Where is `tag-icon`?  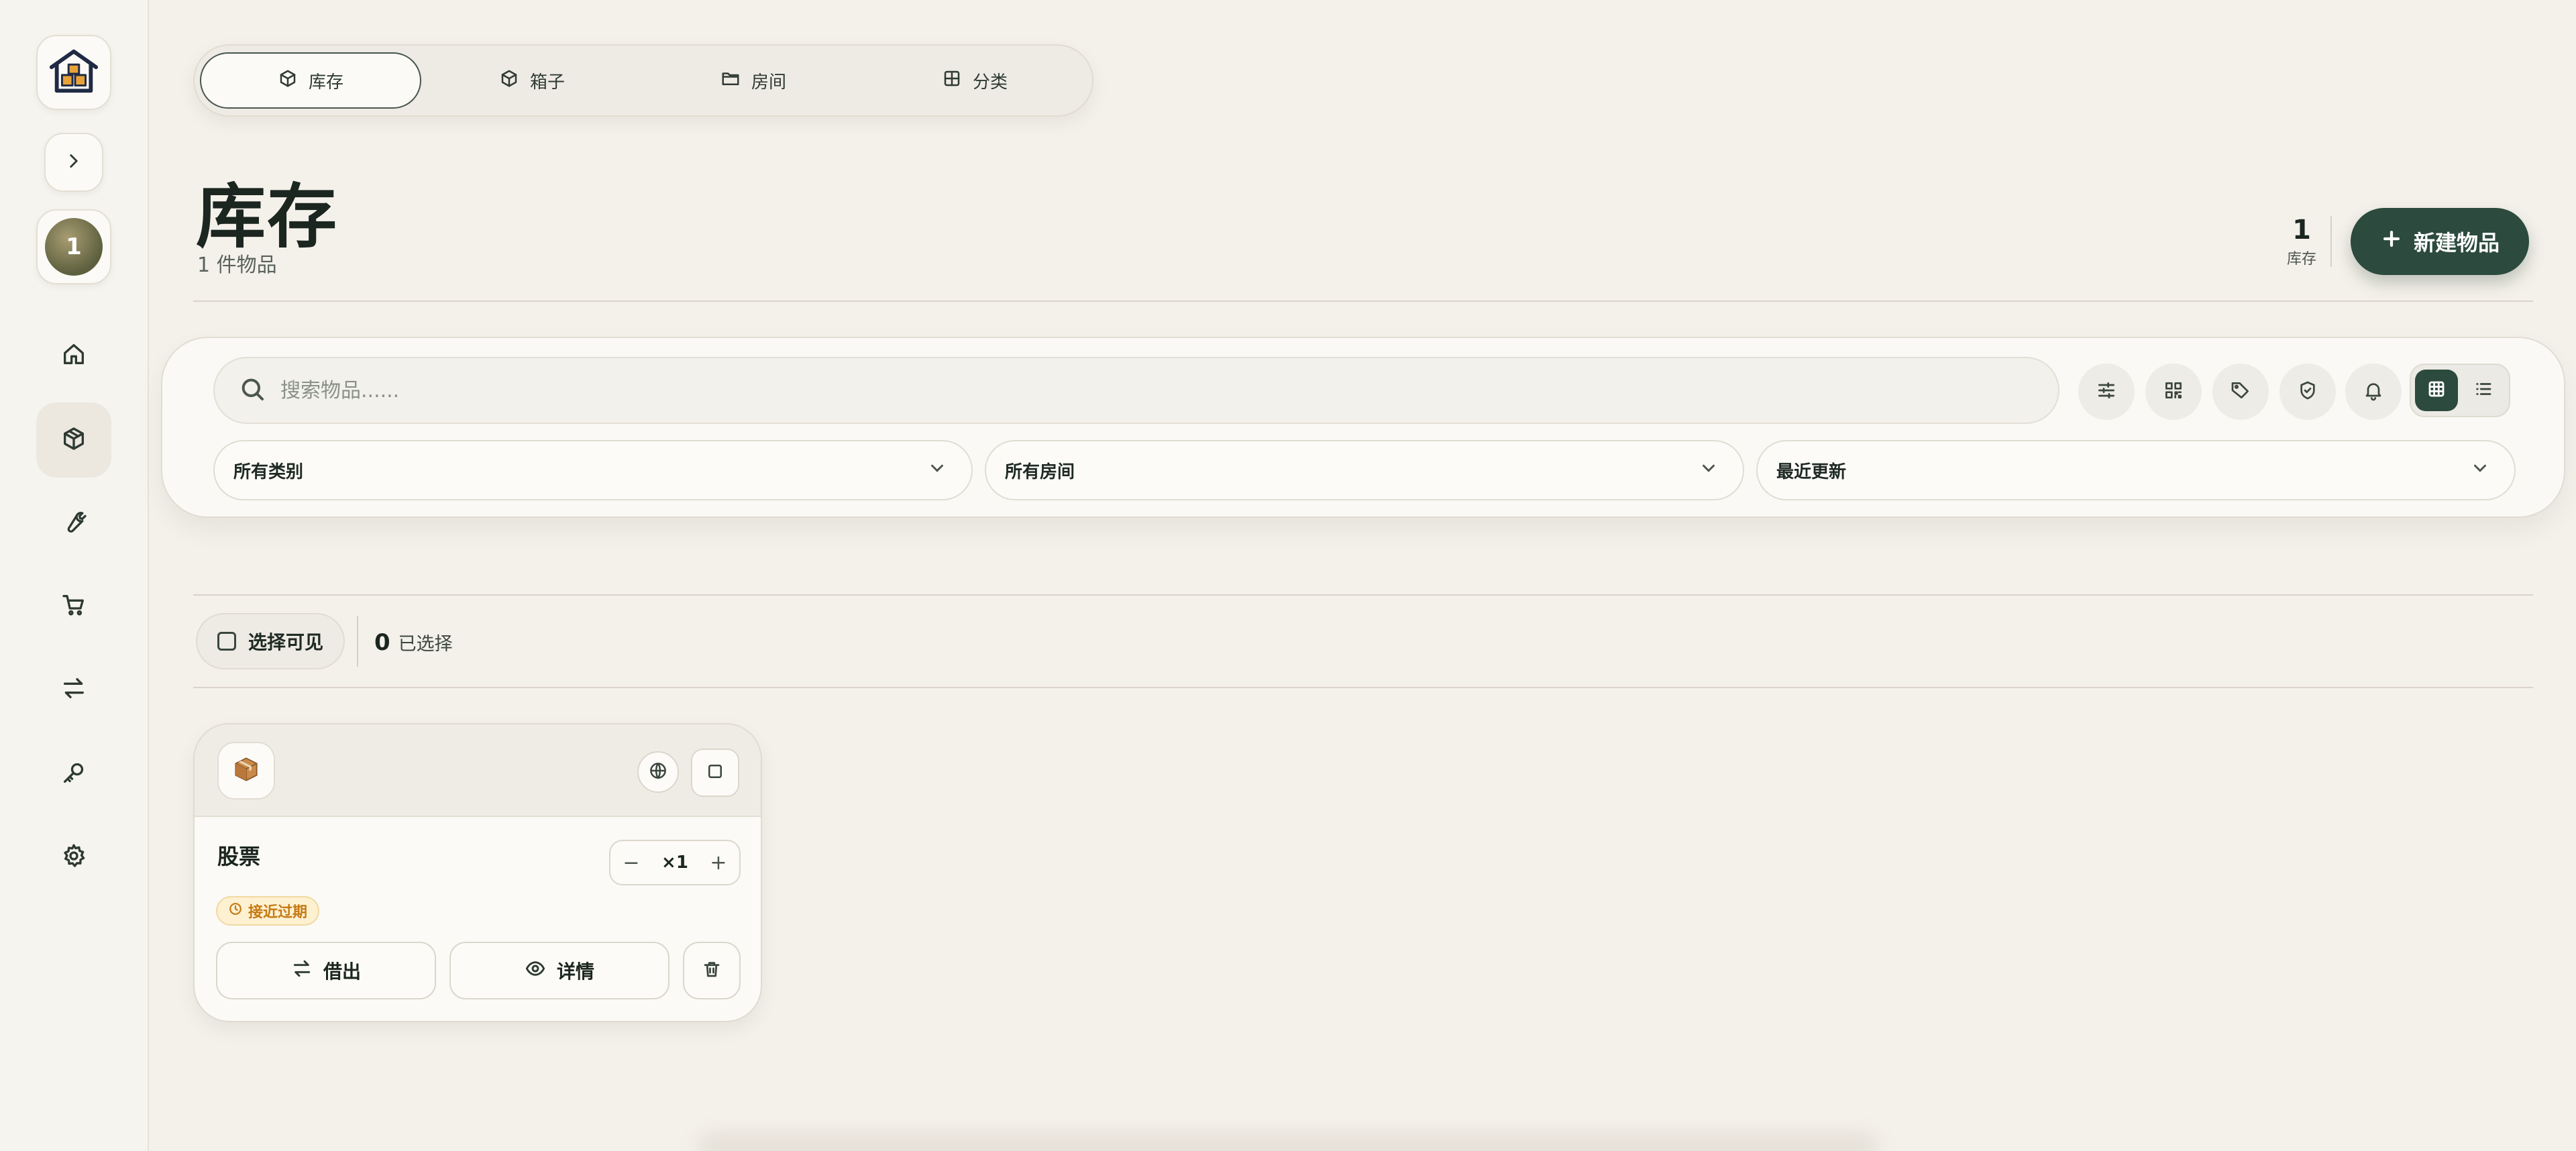 tag-icon is located at coordinates (2240, 392).